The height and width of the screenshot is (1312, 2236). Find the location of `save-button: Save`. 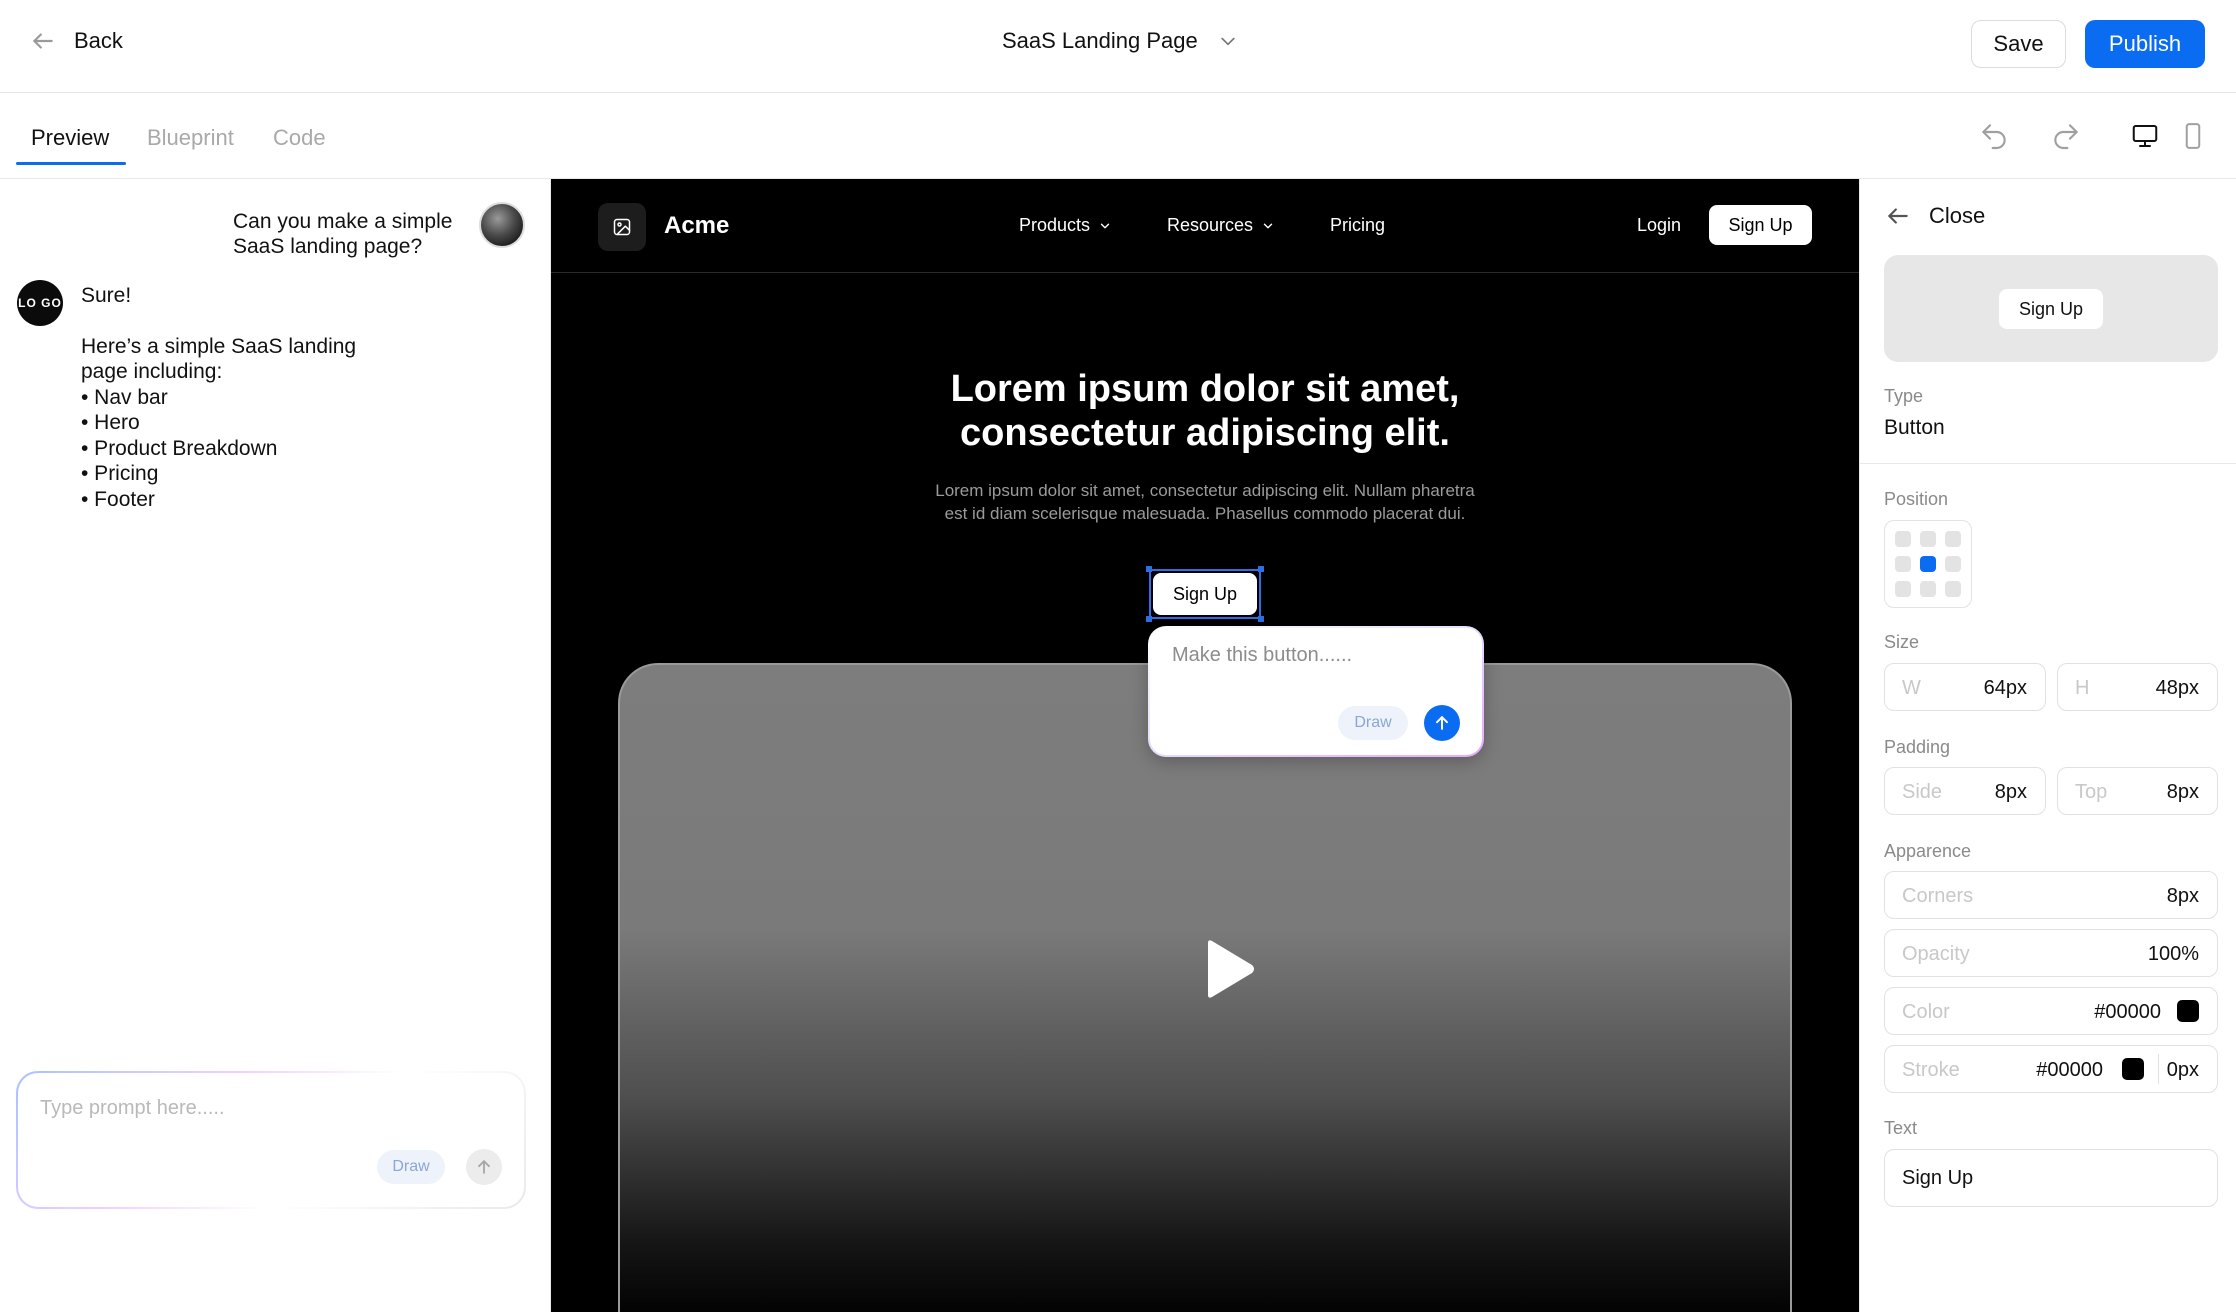

save-button: Save is located at coordinates (2018, 44).